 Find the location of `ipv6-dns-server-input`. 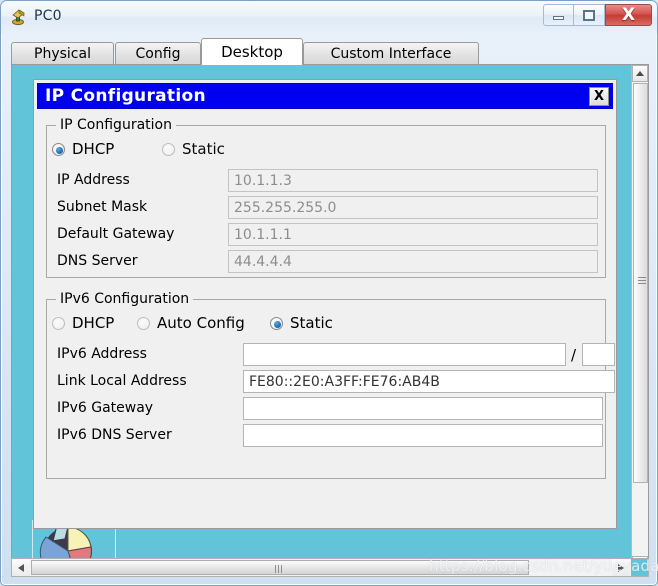

ipv6-dns-server-input is located at coordinates (423, 435).